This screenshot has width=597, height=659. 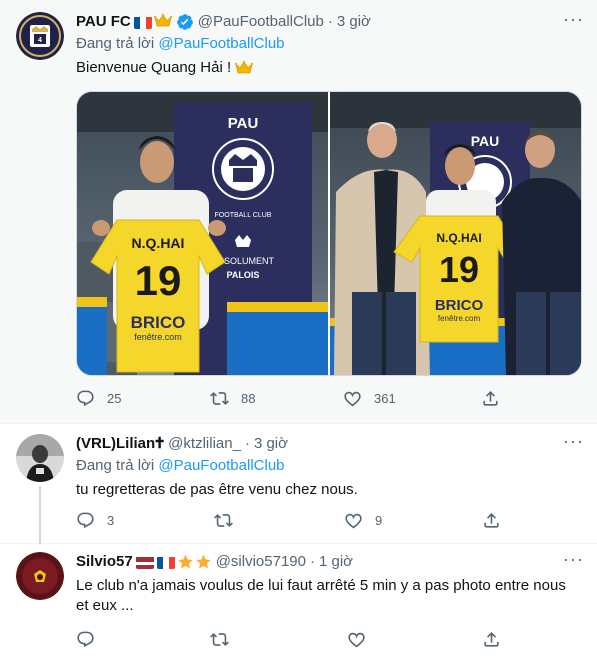 What do you see at coordinates (104, 562) in the screenshot?
I see `author-name: Silvio57` at bounding box center [104, 562].